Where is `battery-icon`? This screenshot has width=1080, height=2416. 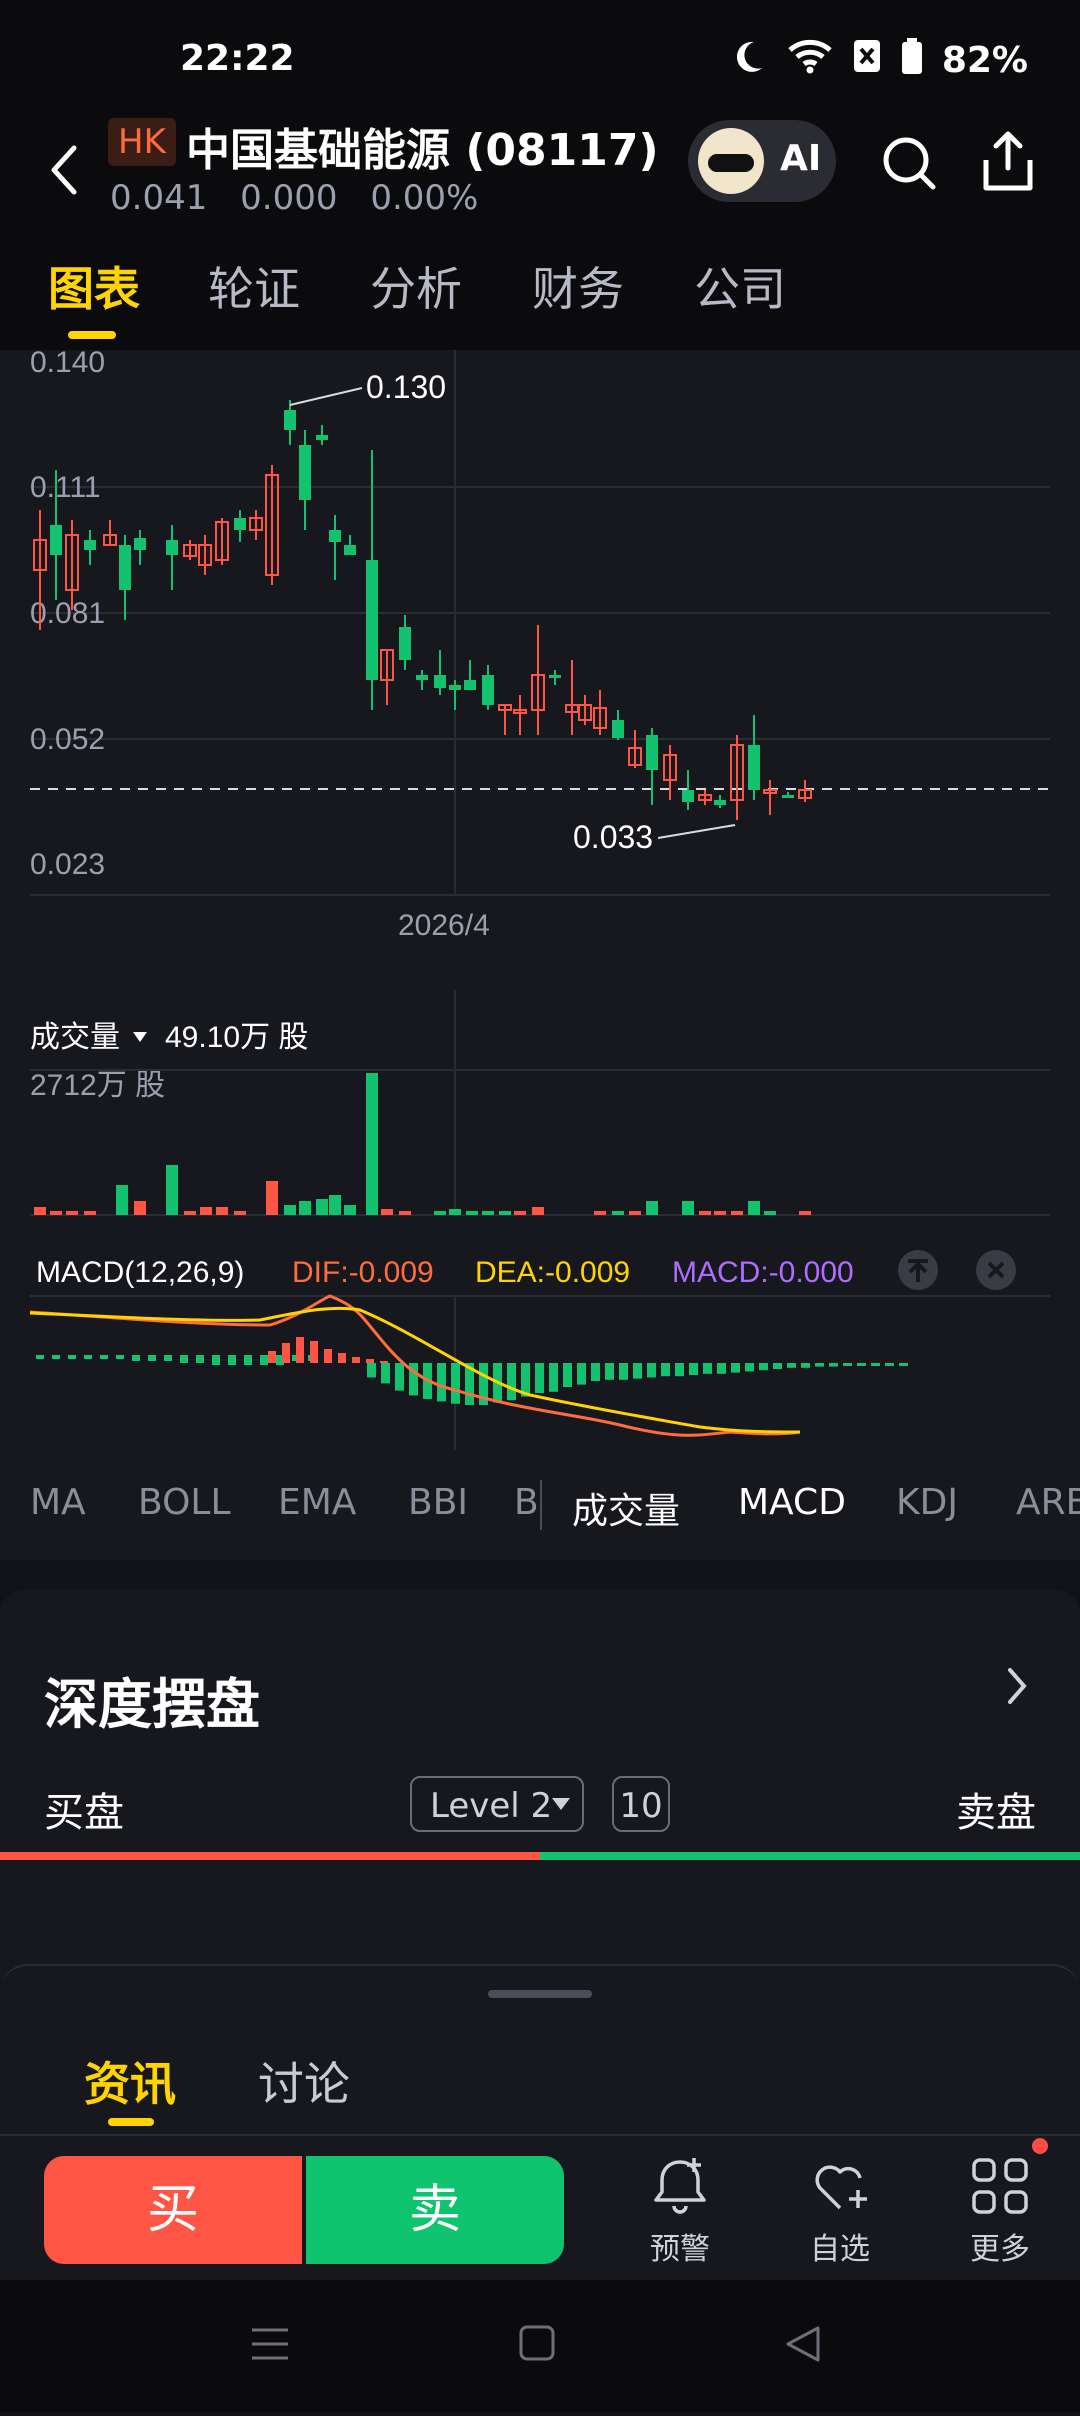 battery-icon is located at coordinates (912, 60).